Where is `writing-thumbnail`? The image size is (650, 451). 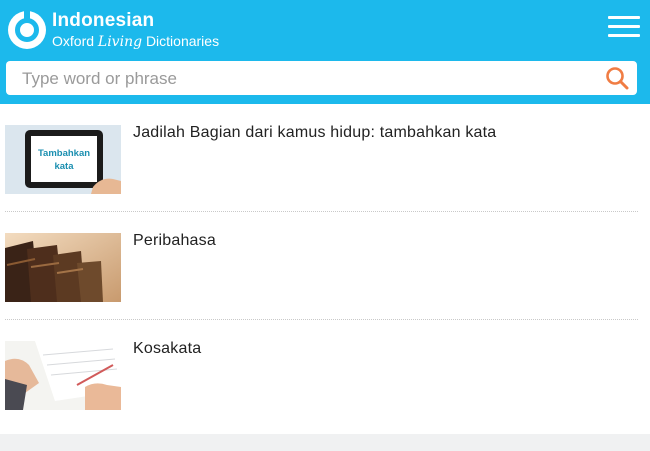
writing-thumbnail is located at coordinates (63, 375).